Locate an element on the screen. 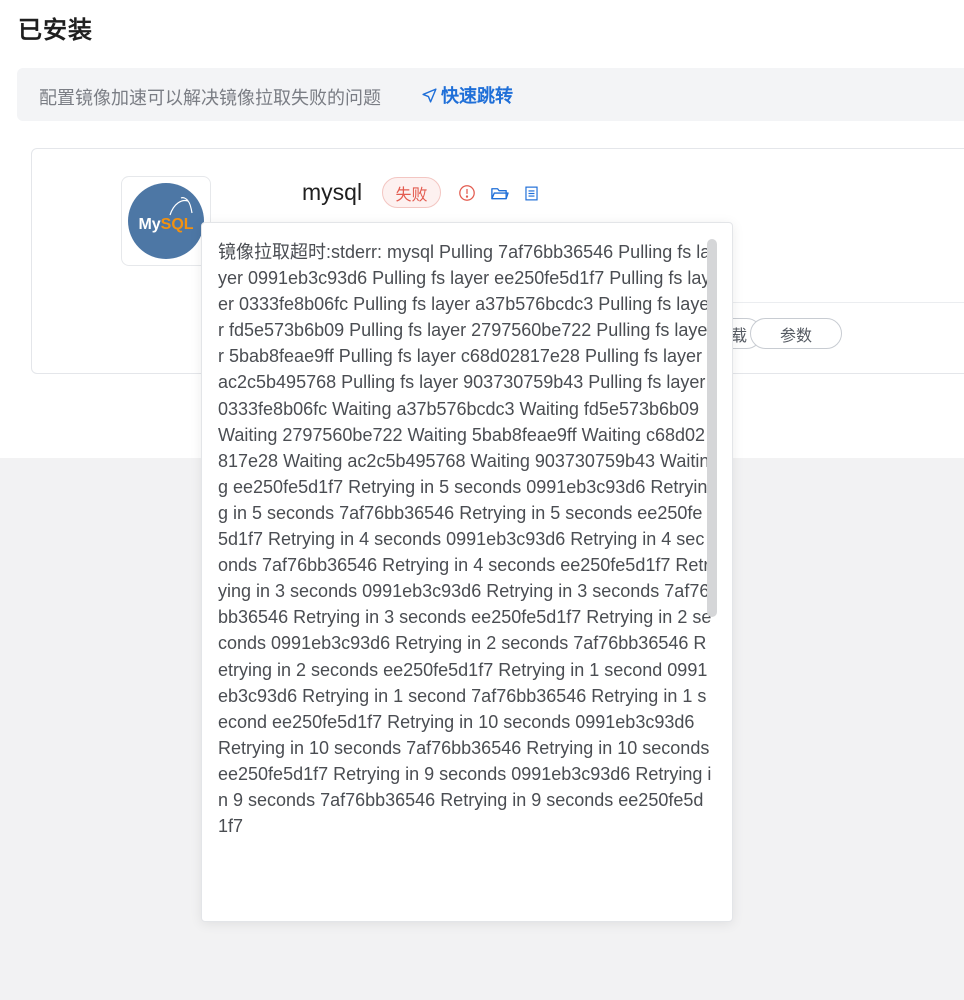  alert-circle-icon is located at coordinates (467, 193).